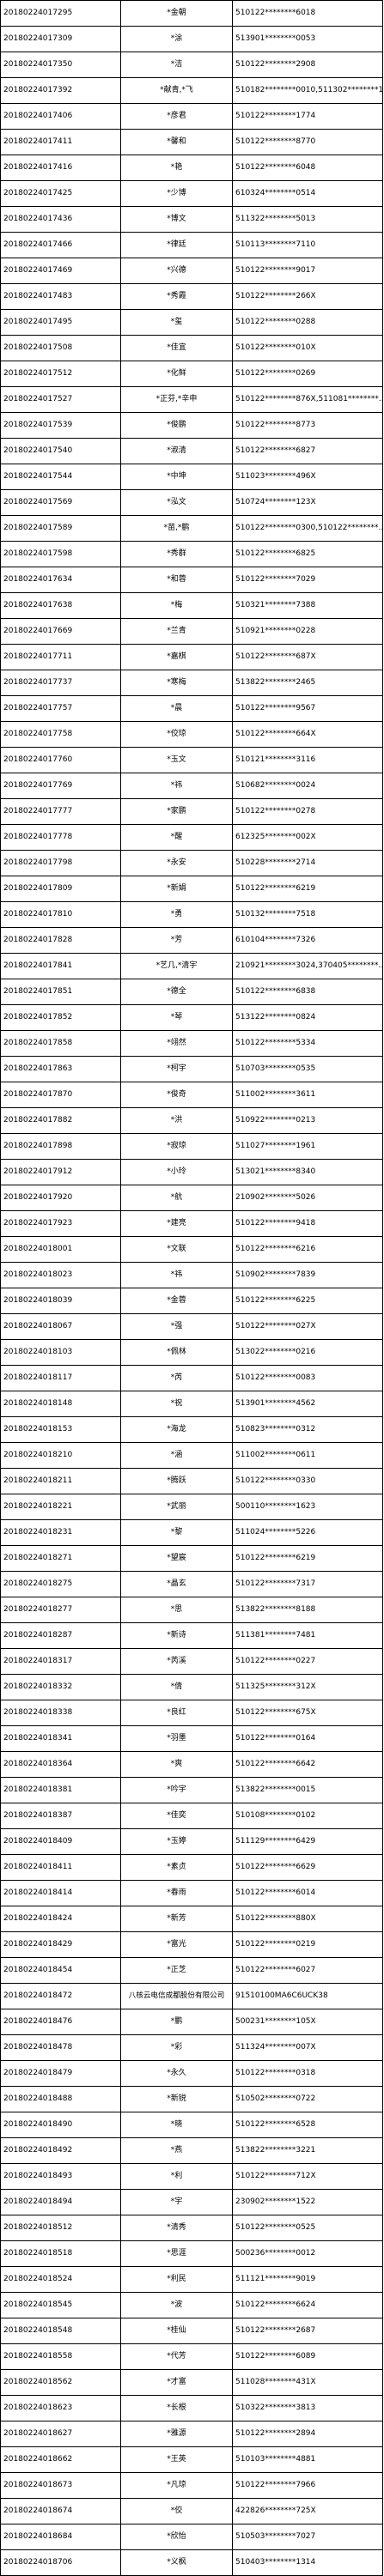 The height and width of the screenshot is (2576, 384). Describe the element at coordinates (176, 2537) in the screenshot. I see `name-cell: *欣怡` at that location.